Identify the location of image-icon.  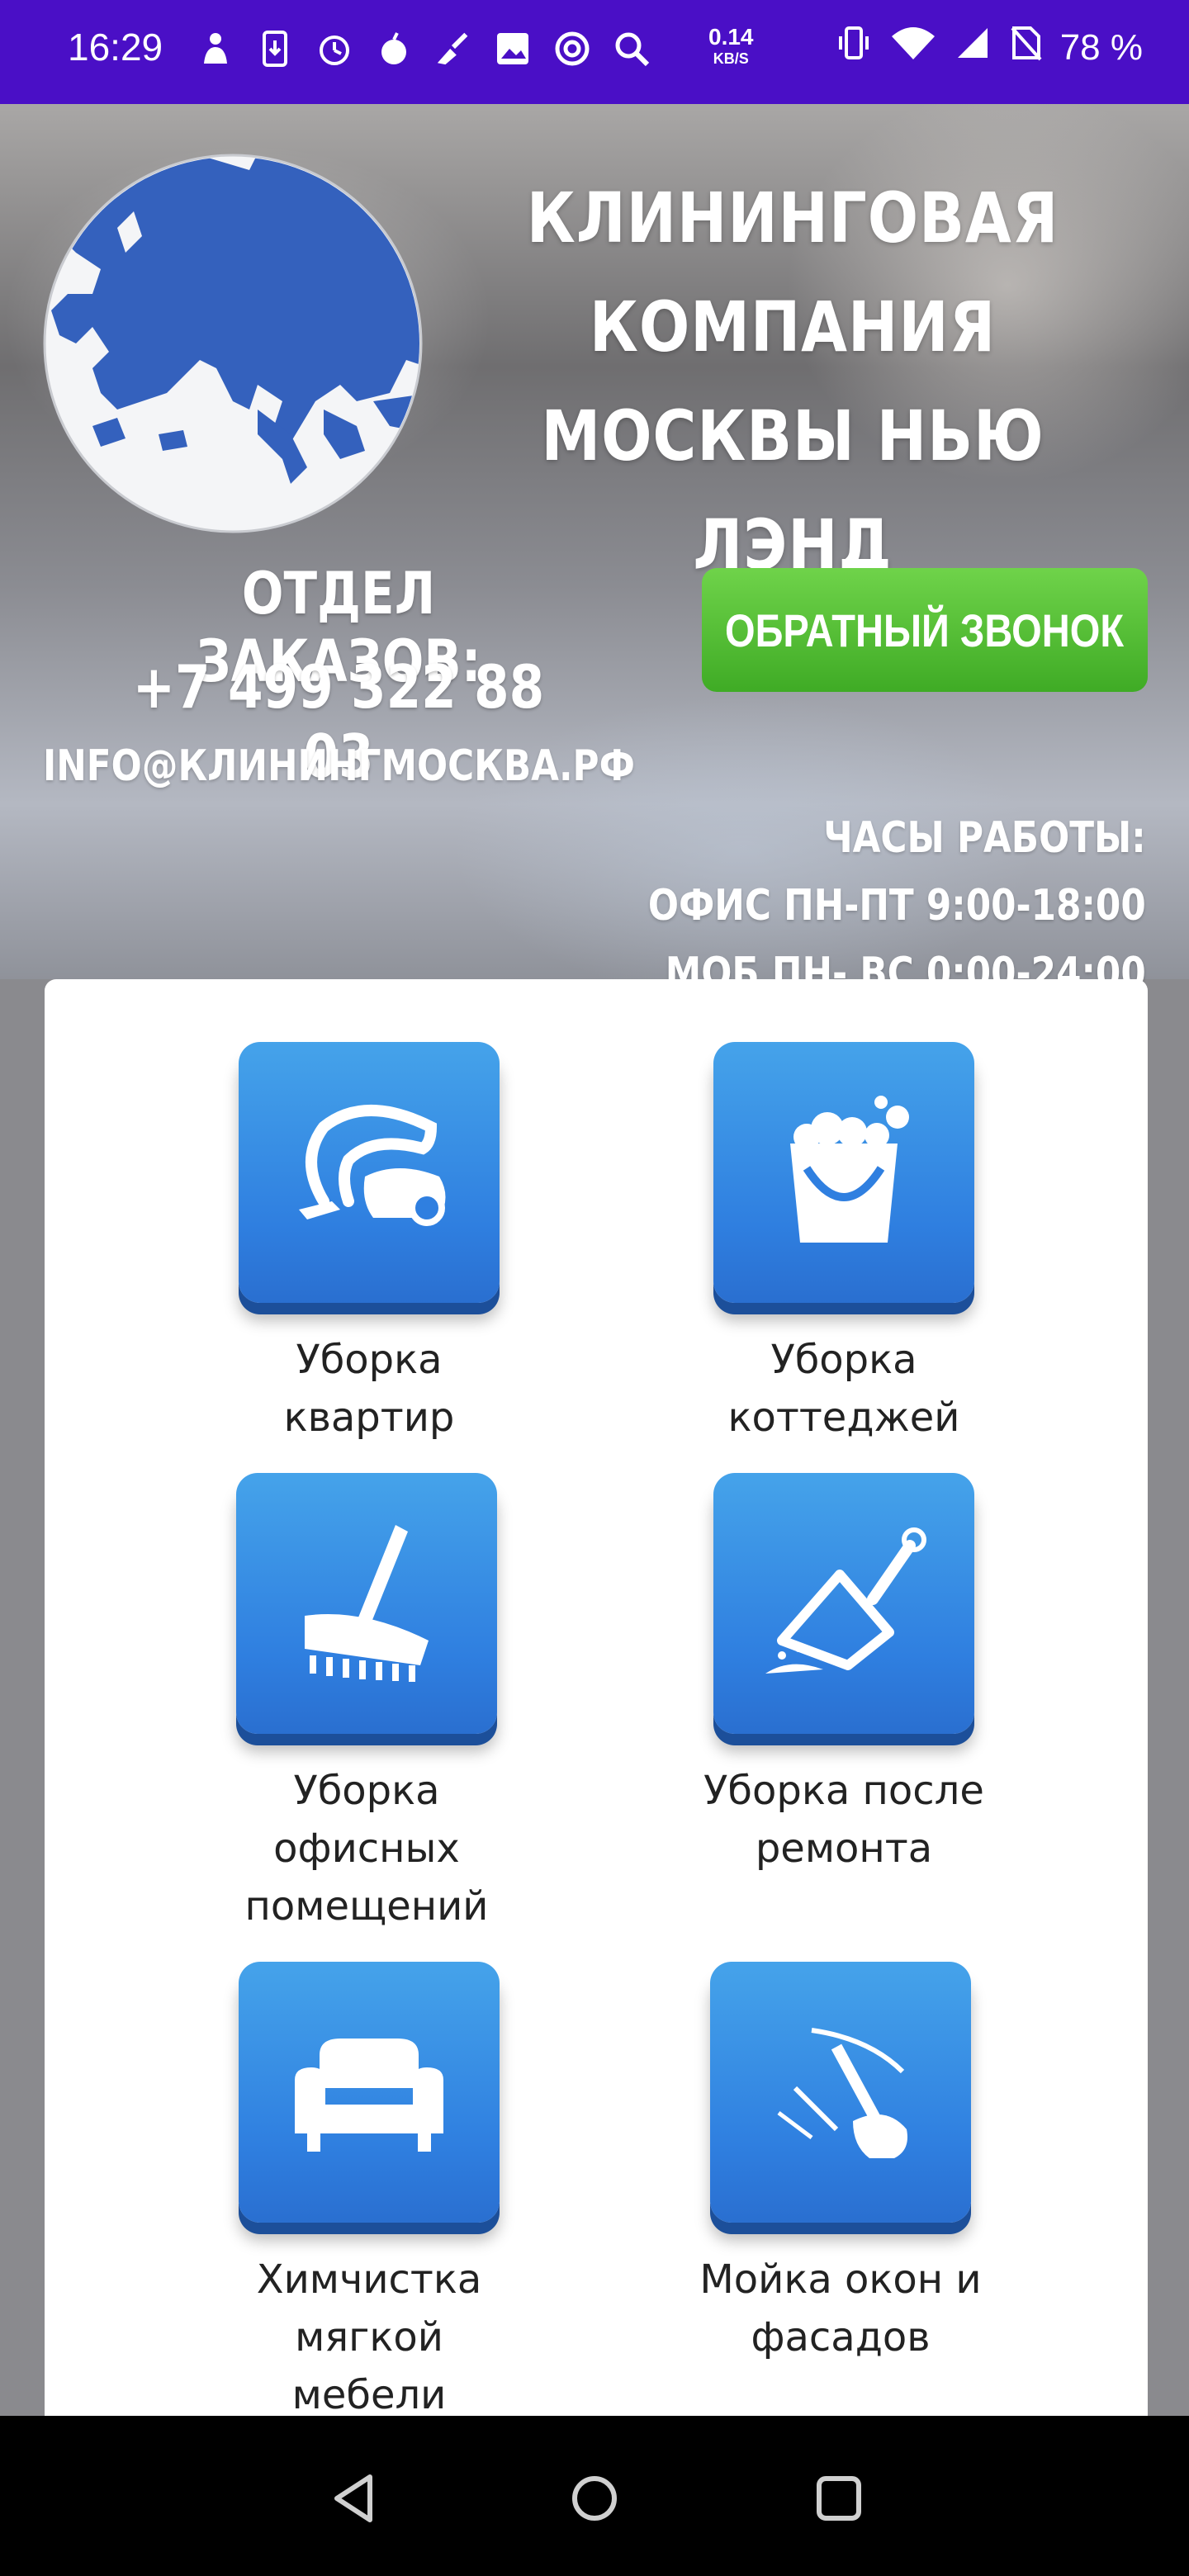
(513, 48).